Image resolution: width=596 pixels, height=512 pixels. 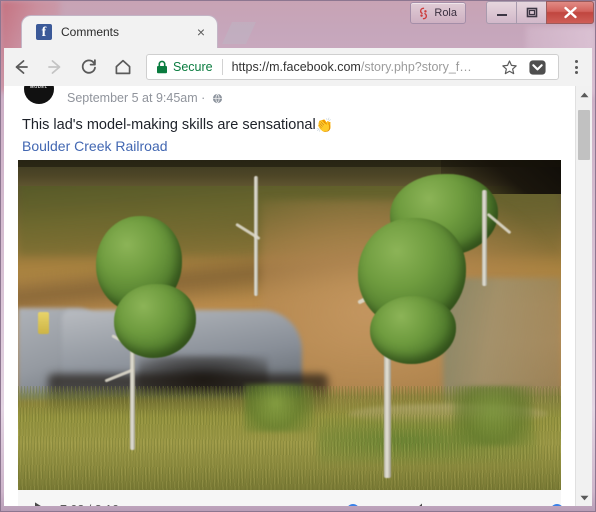 I want to click on forward-button, so click(x=55, y=67).